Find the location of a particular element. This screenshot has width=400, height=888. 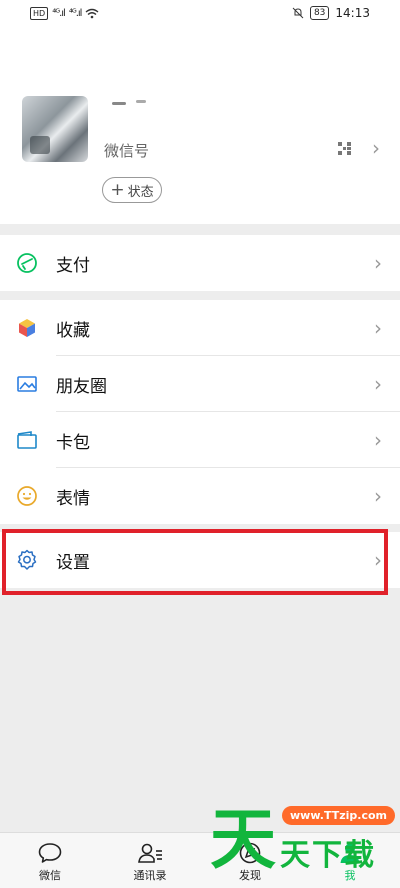

nickname-blurred is located at coordinates (134, 104).